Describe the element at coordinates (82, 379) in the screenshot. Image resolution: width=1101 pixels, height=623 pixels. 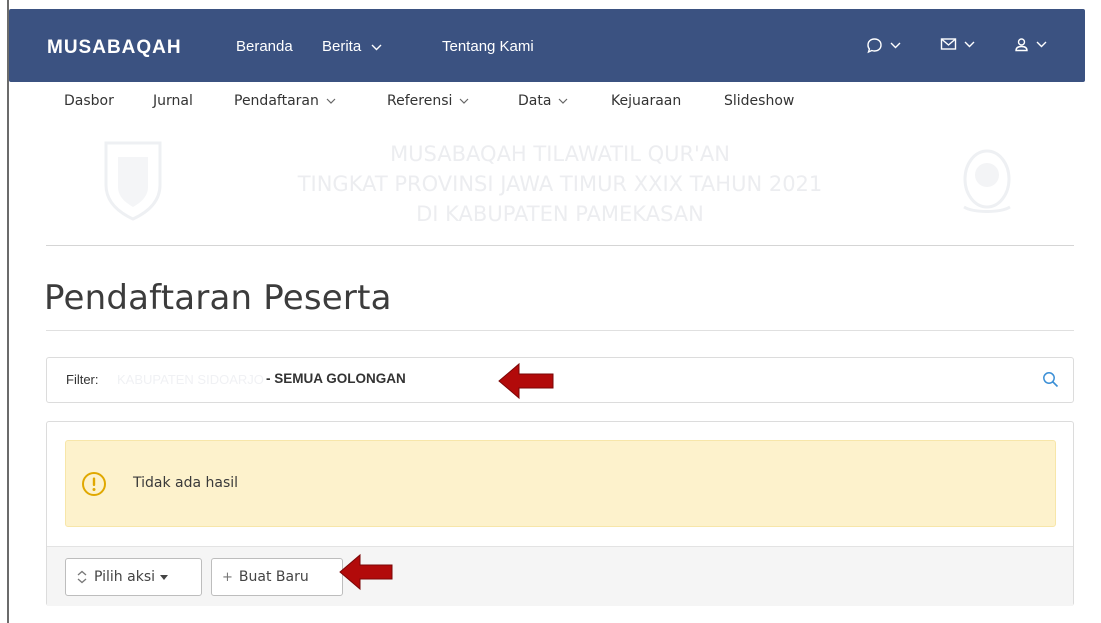
I see `filter-label: Filter:` at that location.